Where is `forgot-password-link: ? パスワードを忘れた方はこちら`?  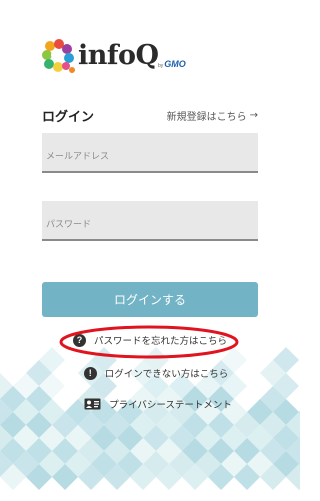
forgot-password-link: ? パスワードを忘れた方はこちら is located at coordinates (150, 340).